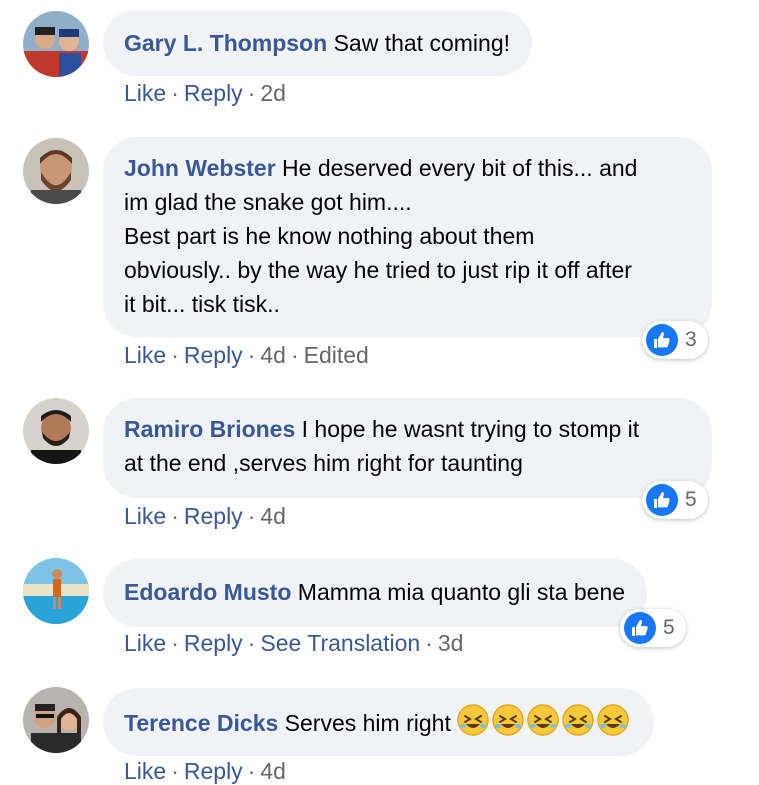  I want to click on emoji-row, so click(544, 720).